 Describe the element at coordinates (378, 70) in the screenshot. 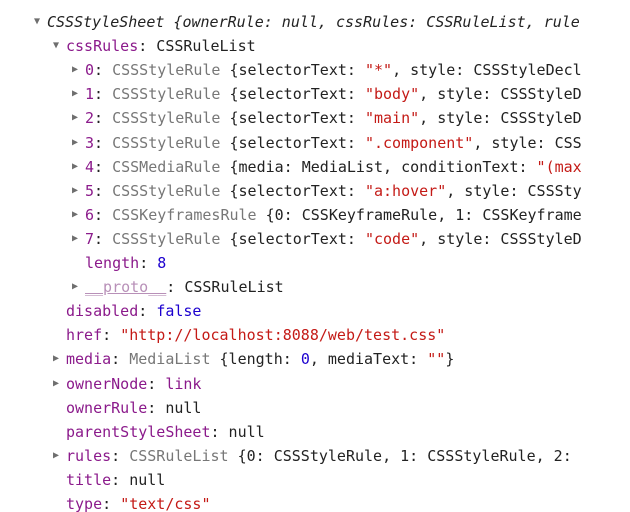

I see `token-s: "*"` at that location.